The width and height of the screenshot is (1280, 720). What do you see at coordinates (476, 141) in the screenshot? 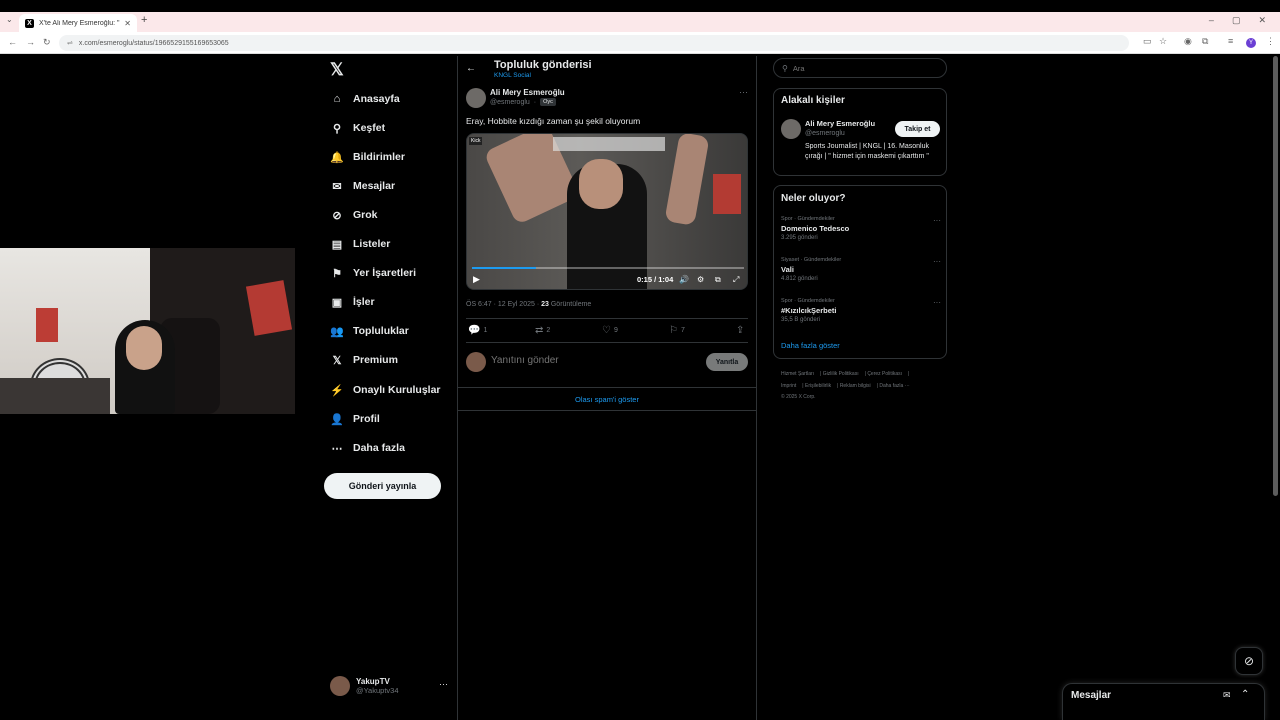
I see `video-brand-label: Kick` at bounding box center [476, 141].